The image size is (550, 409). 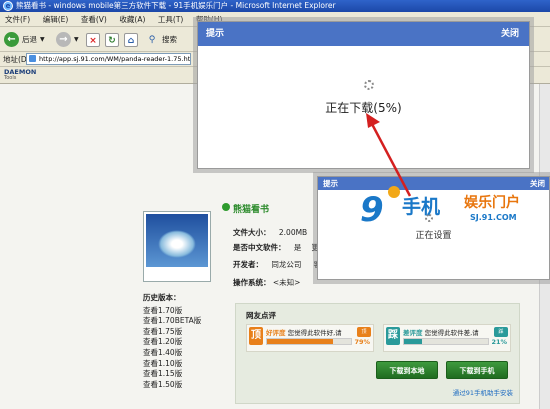 What do you see at coordinates (172, 321) in the screenshot?
I see `history-link: 查看1.70BETA版` at bounding box center [172, 321].